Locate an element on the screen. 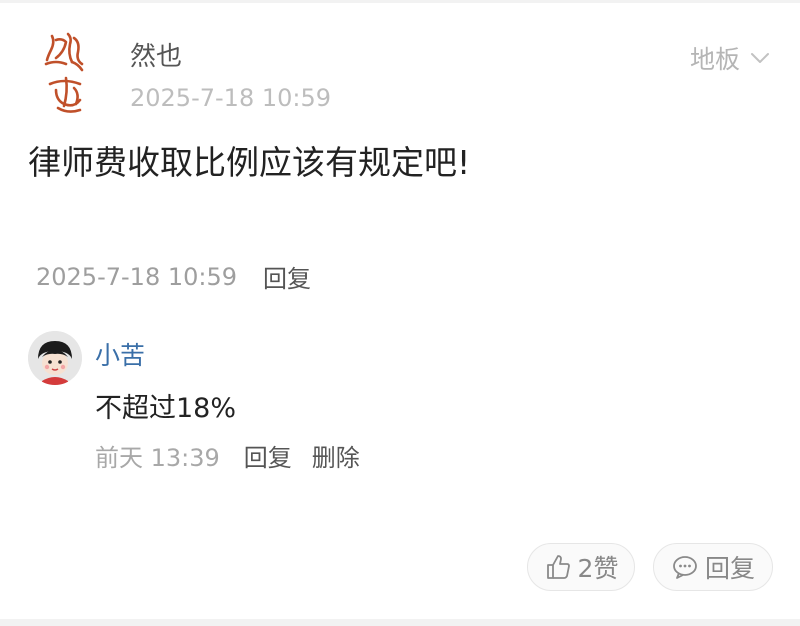 The image size is (800, 626). author-avatar is located at coordinates (69, 73).